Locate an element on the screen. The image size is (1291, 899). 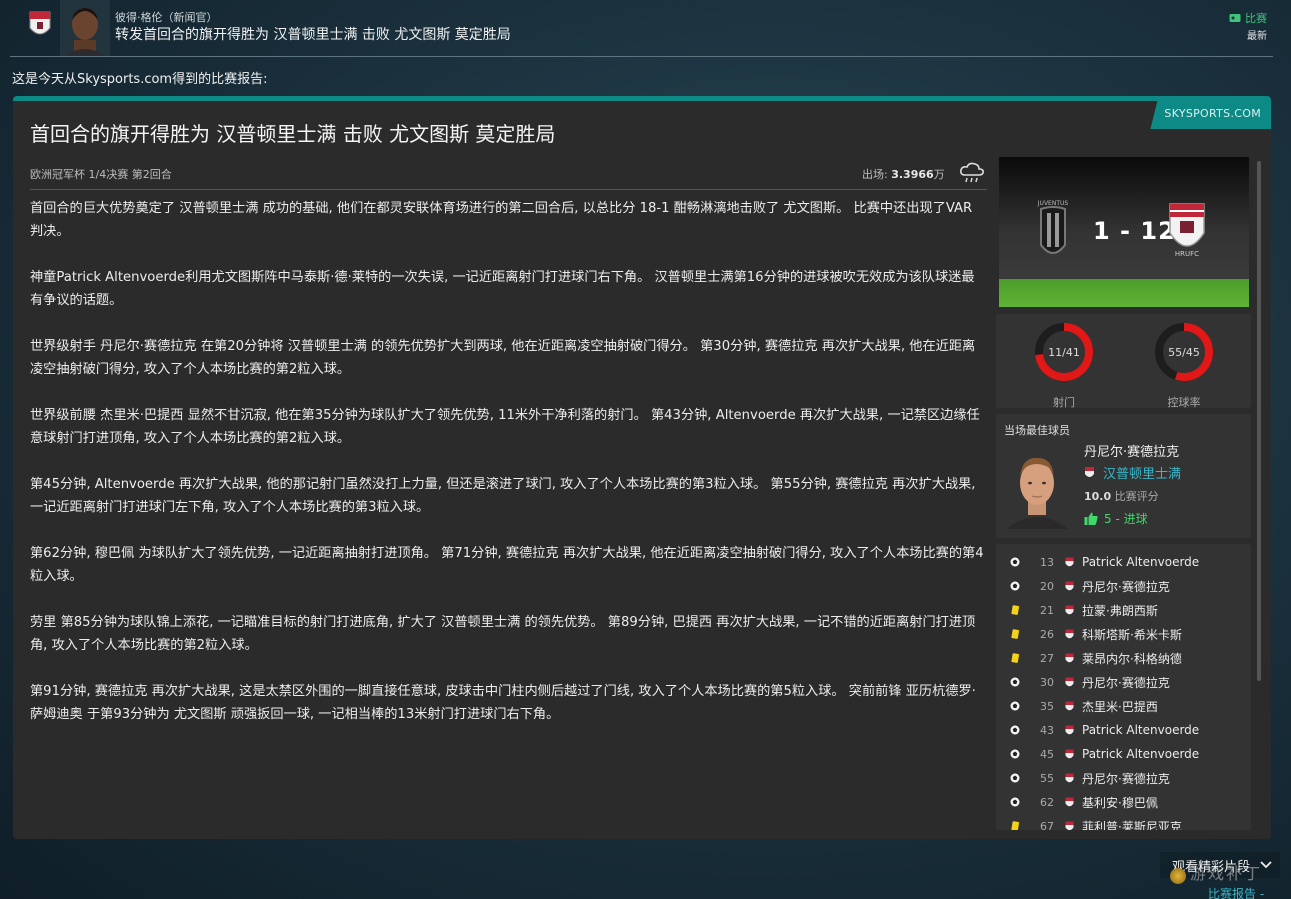
source-tab: SKYSPORTS.COM is located at coordinates (1210, 114).